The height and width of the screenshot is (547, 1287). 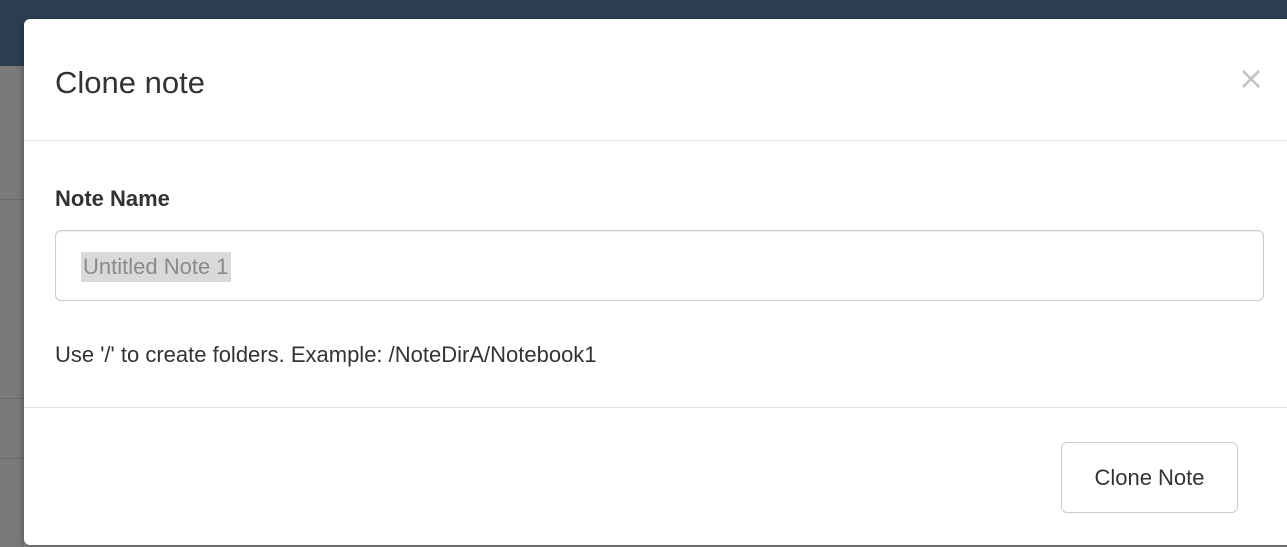 What do you see at coordinates (1251, 78) in the screenshot?
I see `close-icon: ×` at bounding box center [1251, 78].